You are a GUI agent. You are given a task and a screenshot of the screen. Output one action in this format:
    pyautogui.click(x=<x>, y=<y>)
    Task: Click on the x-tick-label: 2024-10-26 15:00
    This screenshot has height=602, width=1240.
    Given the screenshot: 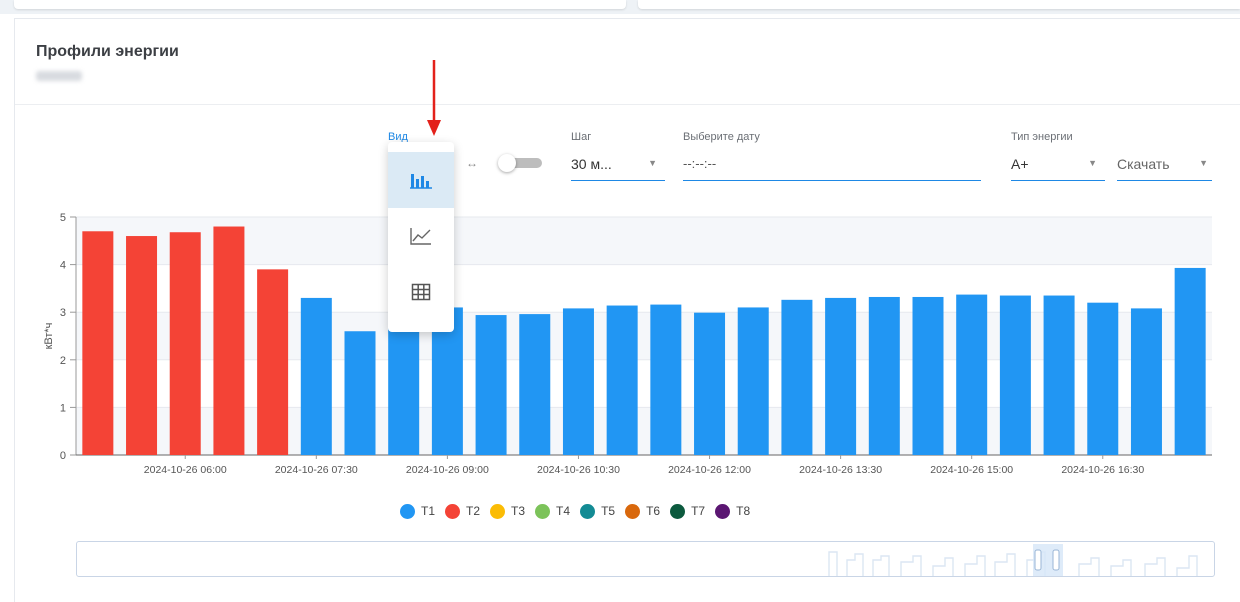 What is the action you would take?
    pyautogui.click(x=971, y=470)
    